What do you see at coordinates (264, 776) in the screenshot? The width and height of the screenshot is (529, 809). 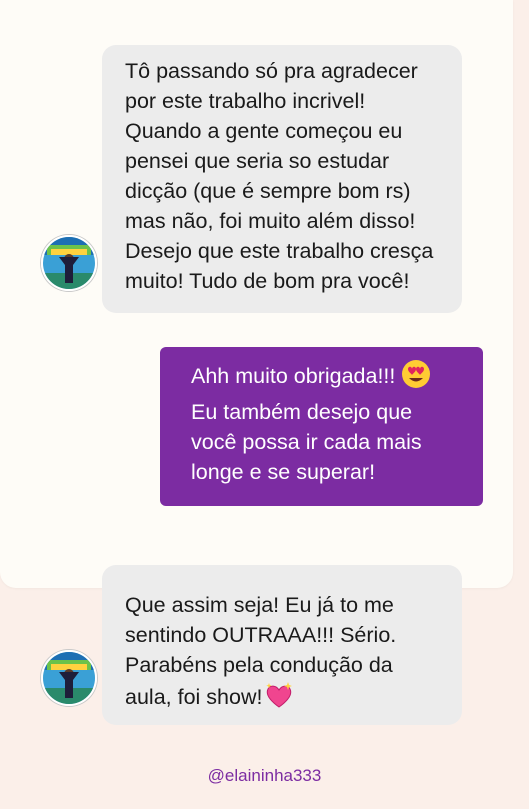 I see `author-handle: @elaininha333` at bounding box center [264, 776].